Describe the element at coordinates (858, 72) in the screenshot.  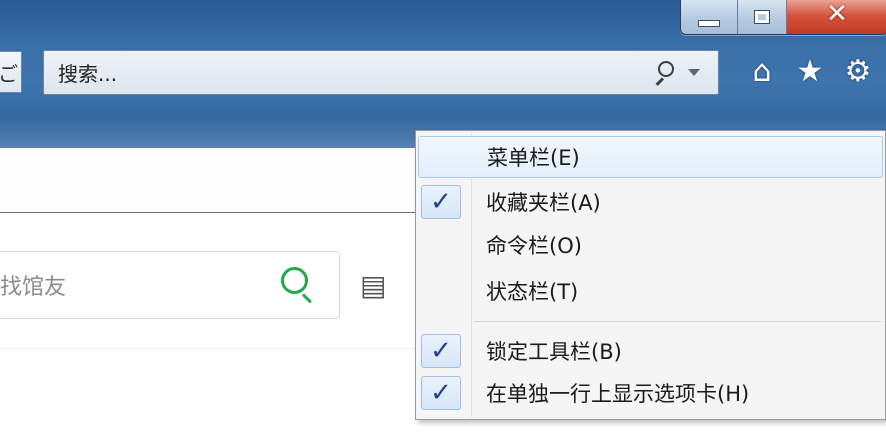
I see `gear-icon: ⚙` at that location.